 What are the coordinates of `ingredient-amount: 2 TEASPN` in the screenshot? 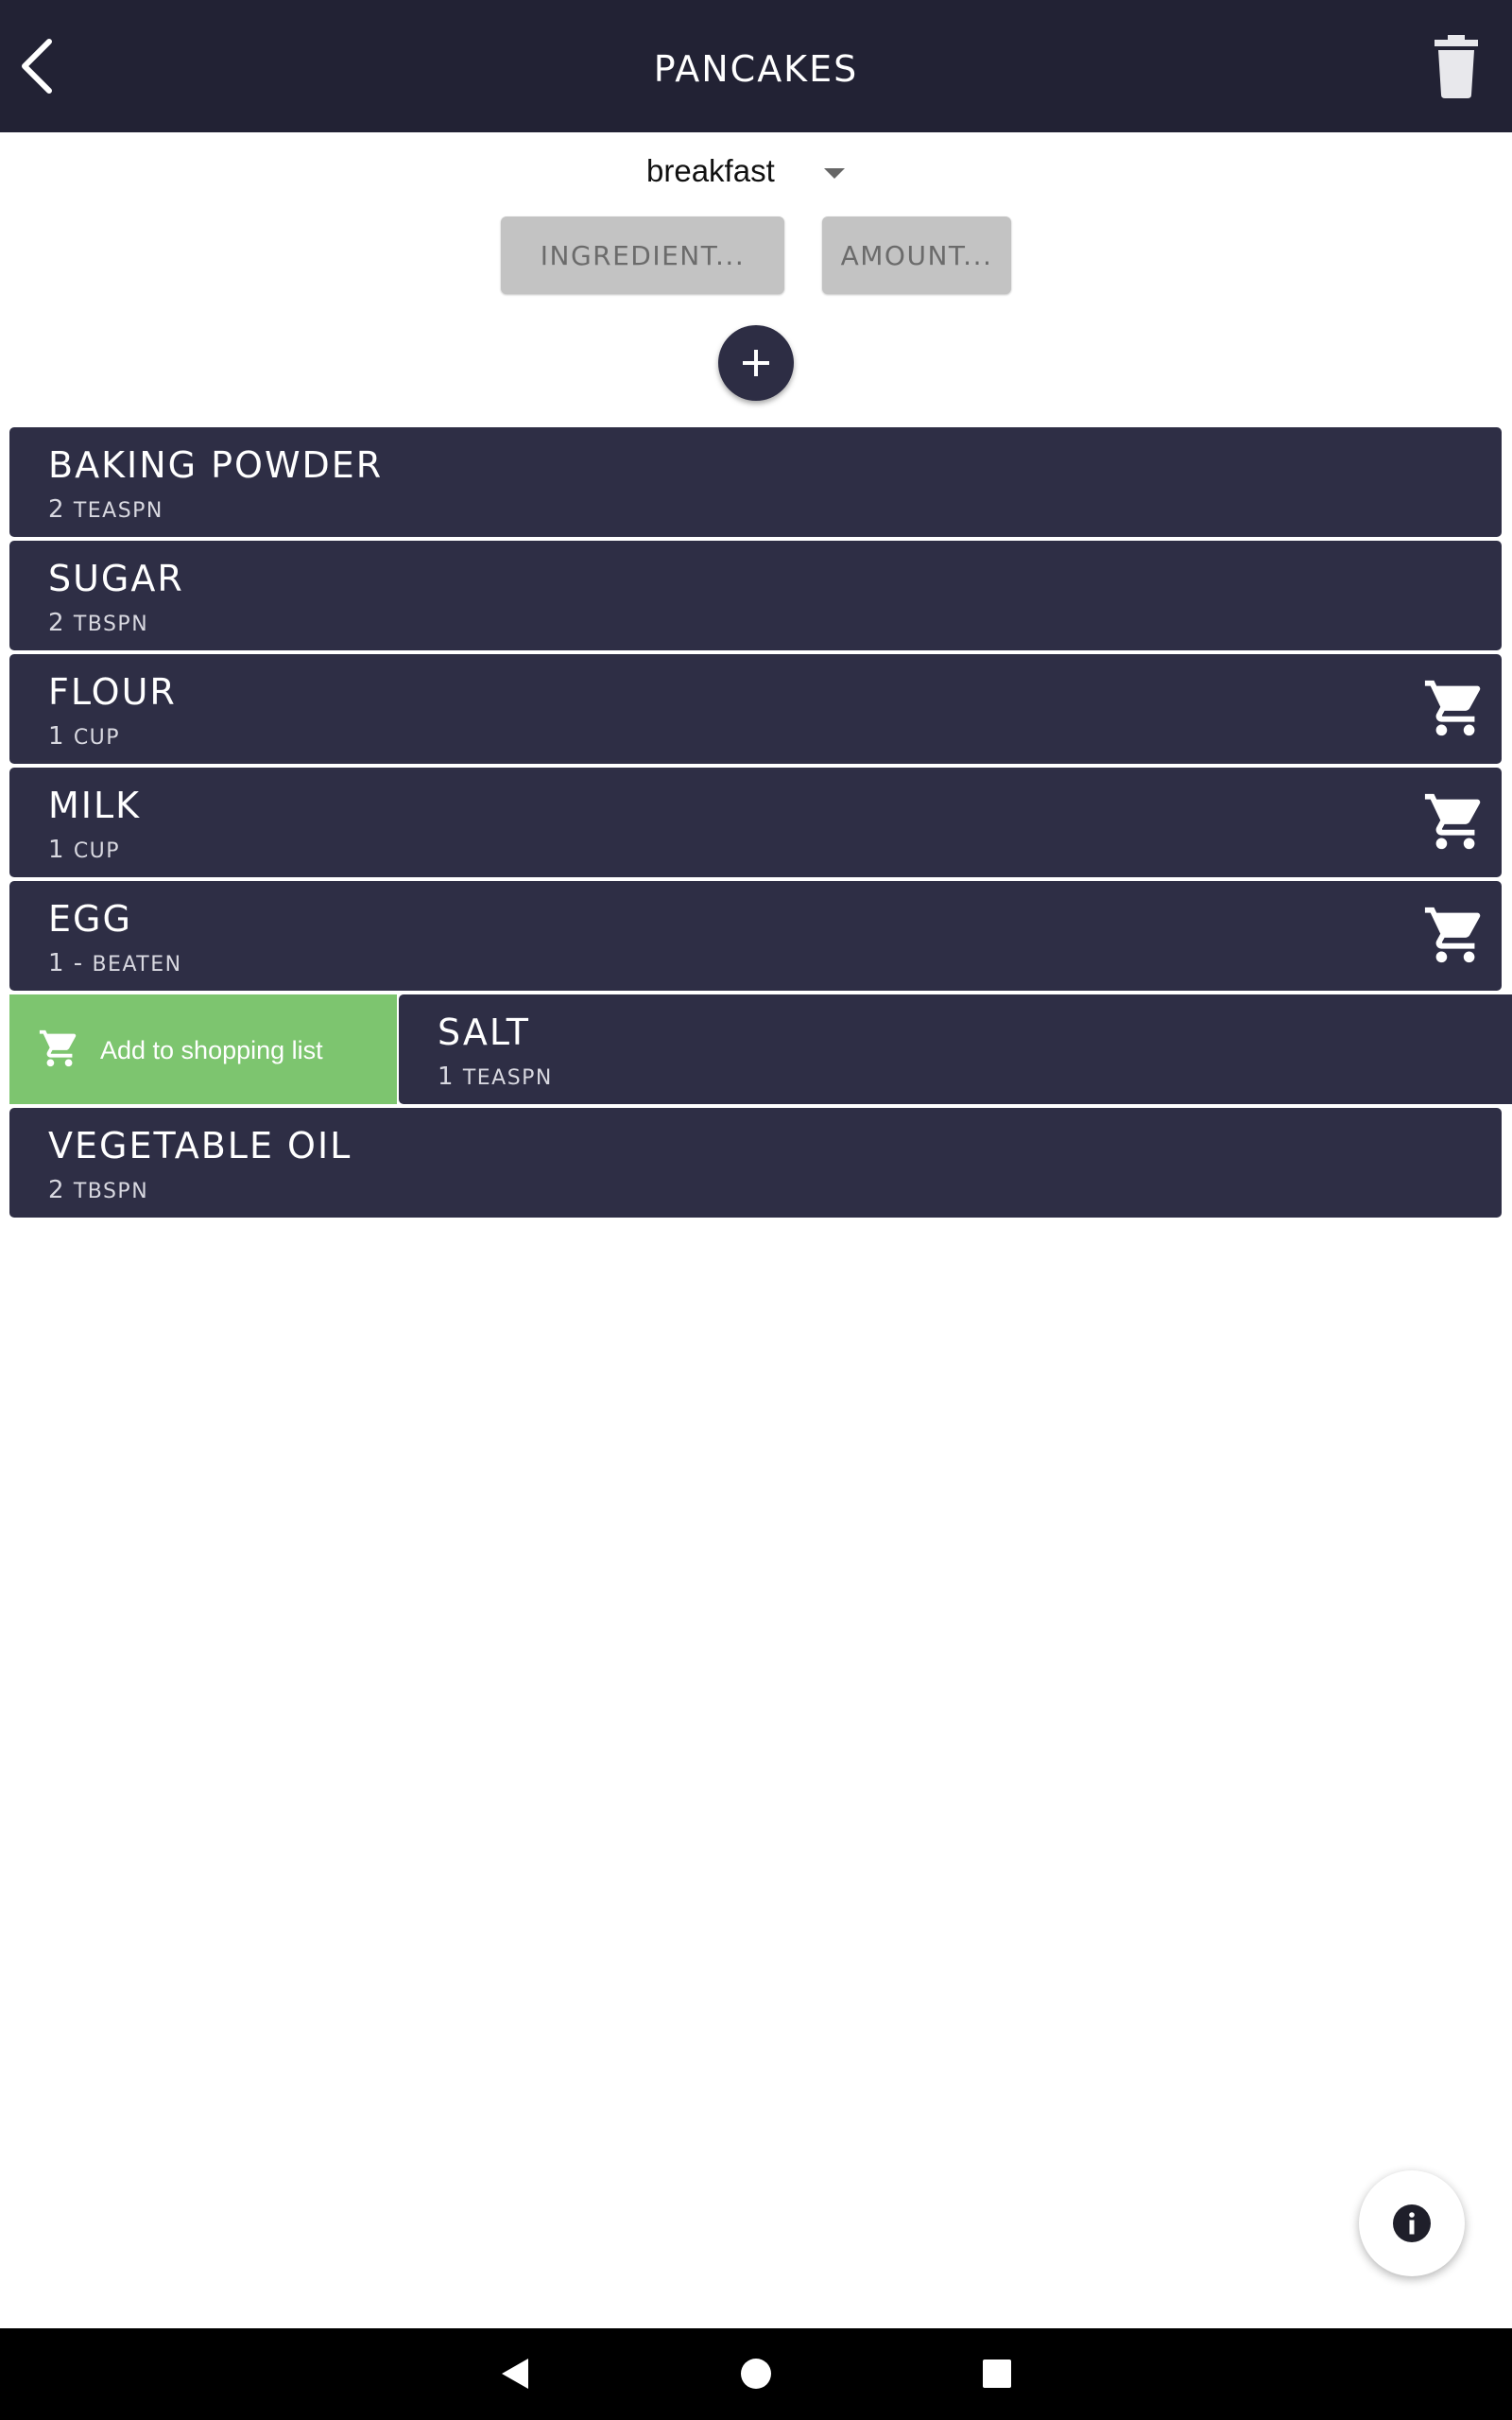 It's located at (105, 509).